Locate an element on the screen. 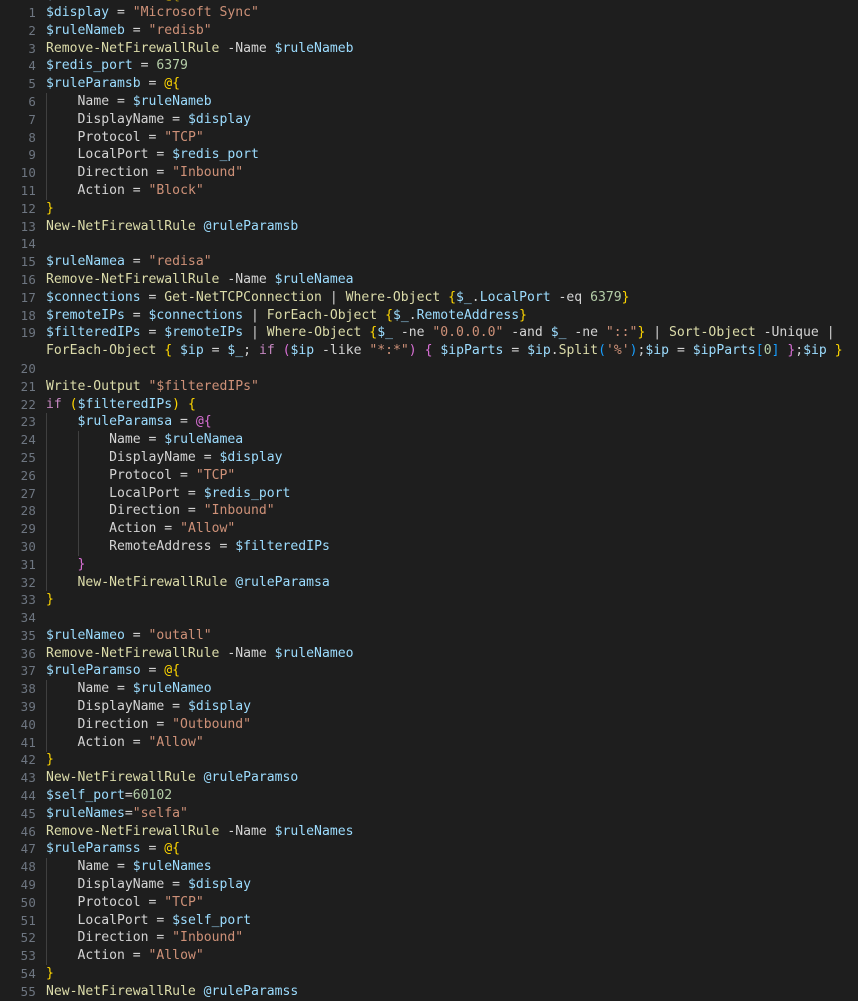  code-line: 4 $redis_port = 6379 is located at coordinates (429, 66).